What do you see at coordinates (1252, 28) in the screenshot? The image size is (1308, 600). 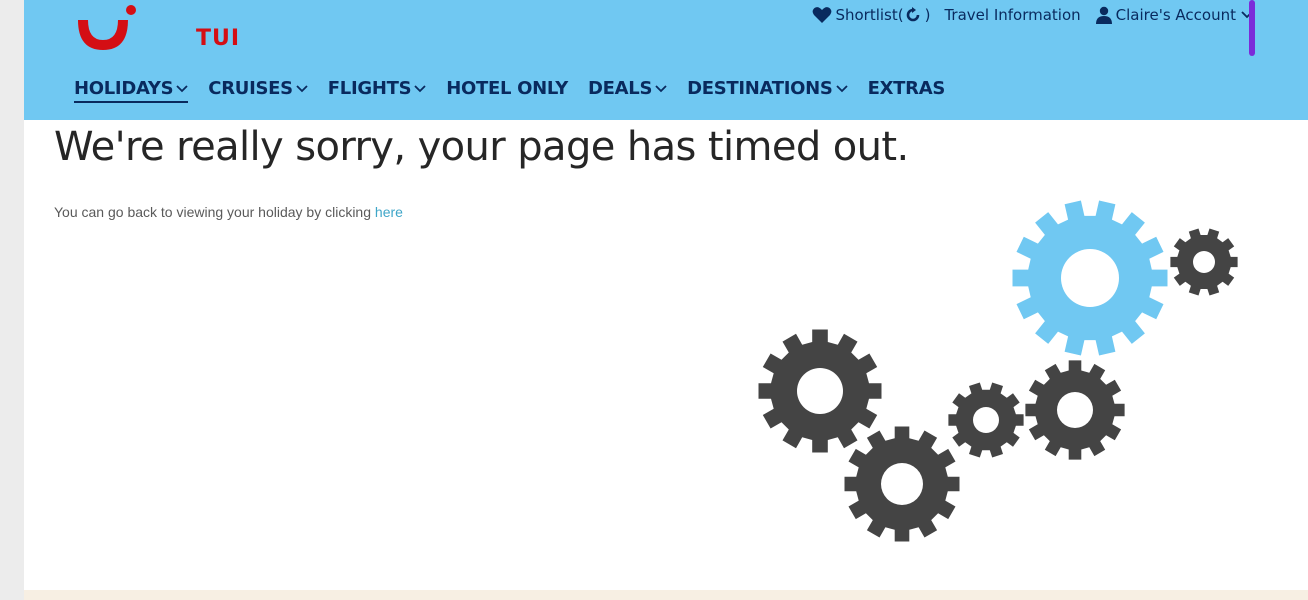 I see `scroll-indicator` at bounding box center [1252, 28].